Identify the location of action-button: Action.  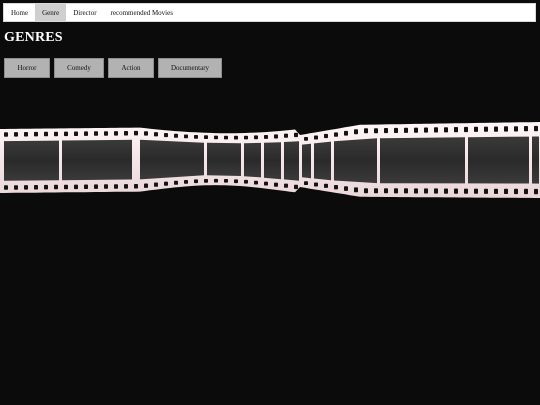
(131, 68).